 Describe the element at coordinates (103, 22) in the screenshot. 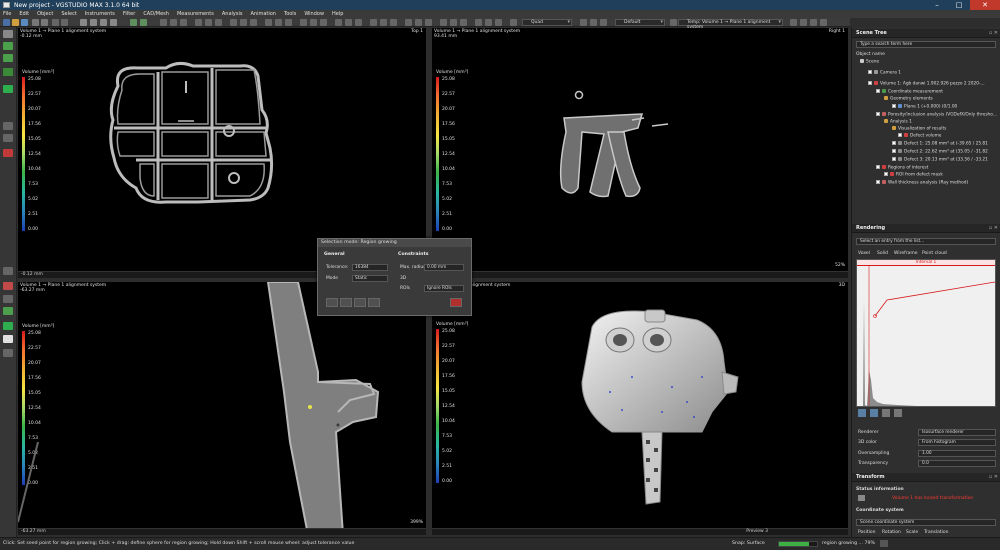

I see `pan-tool-icon` at that location.